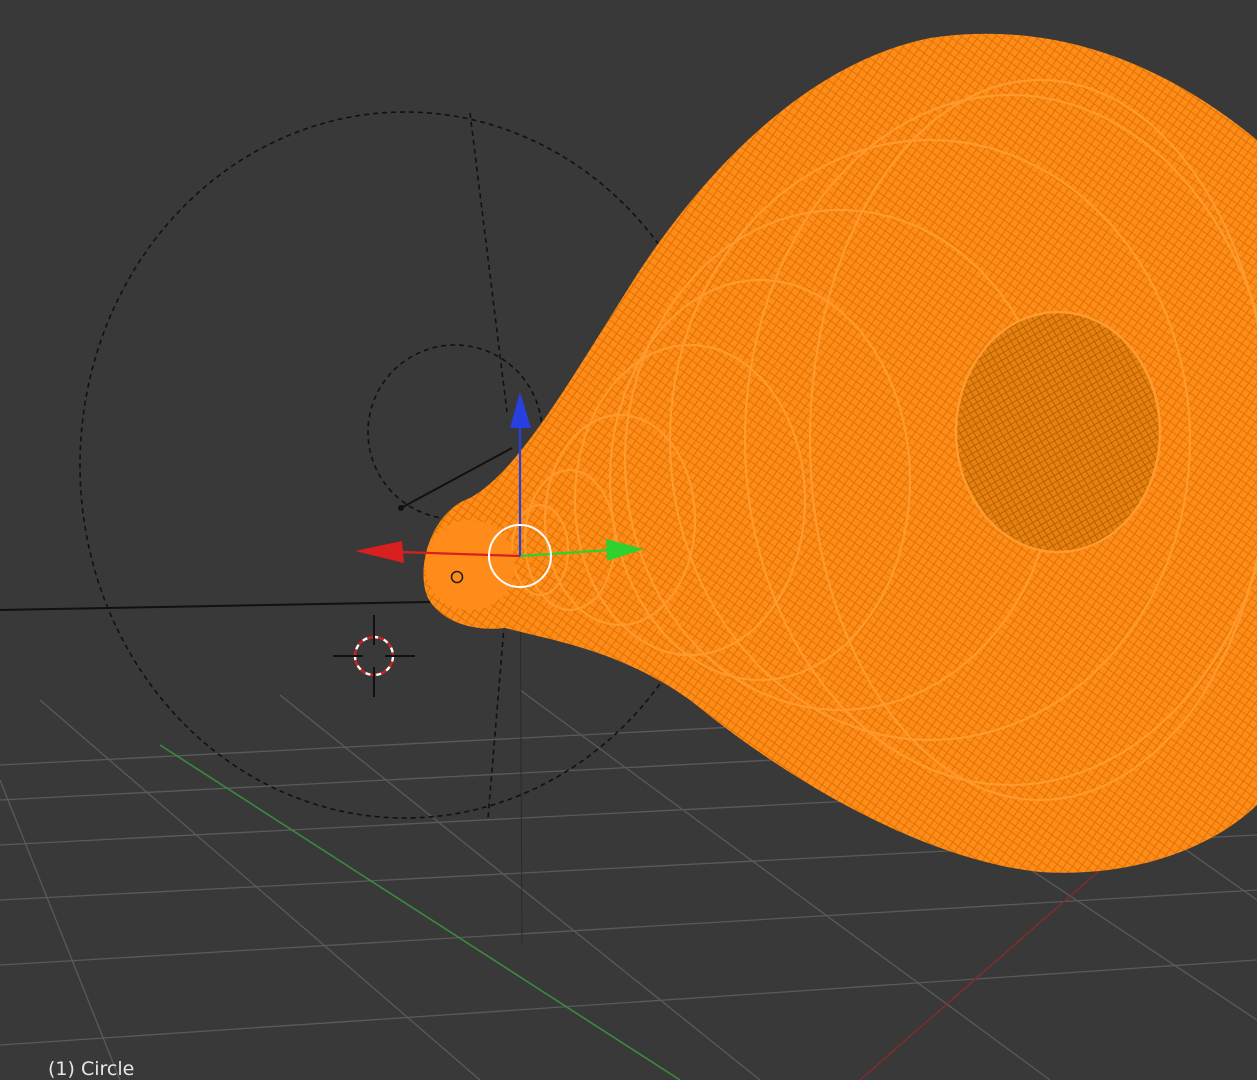 This screenshot has height=1080, width=1257. What do you see at coordinates (980, 974) in the screenshot?
I see `axis-x-line` at bounding box center [980, 974].